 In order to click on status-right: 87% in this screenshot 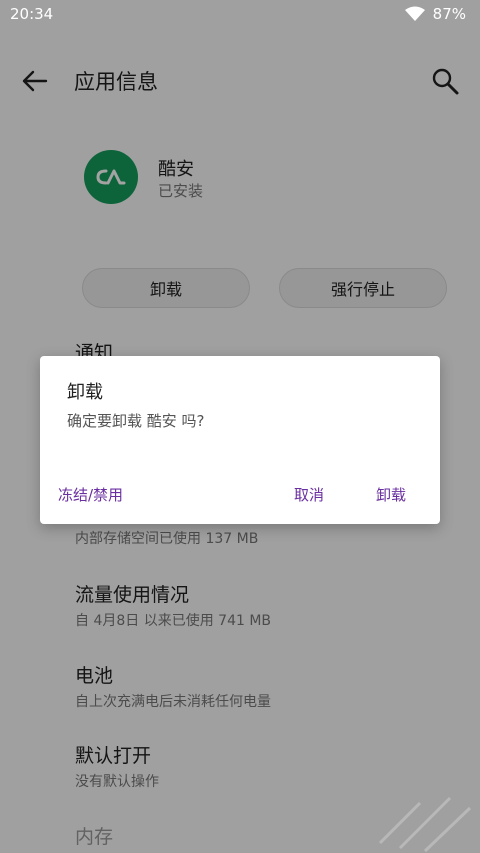, I will do `click(435, 14)`.